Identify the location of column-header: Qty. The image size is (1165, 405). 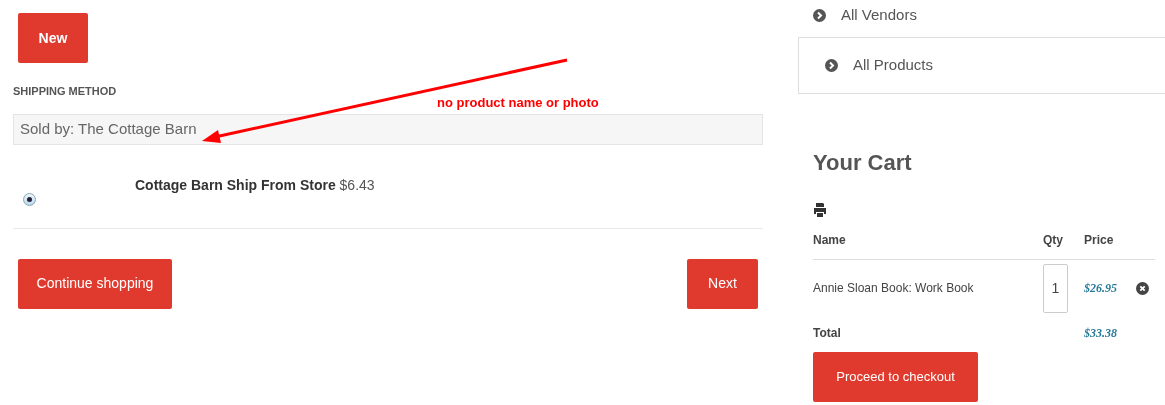
(1053, 240).